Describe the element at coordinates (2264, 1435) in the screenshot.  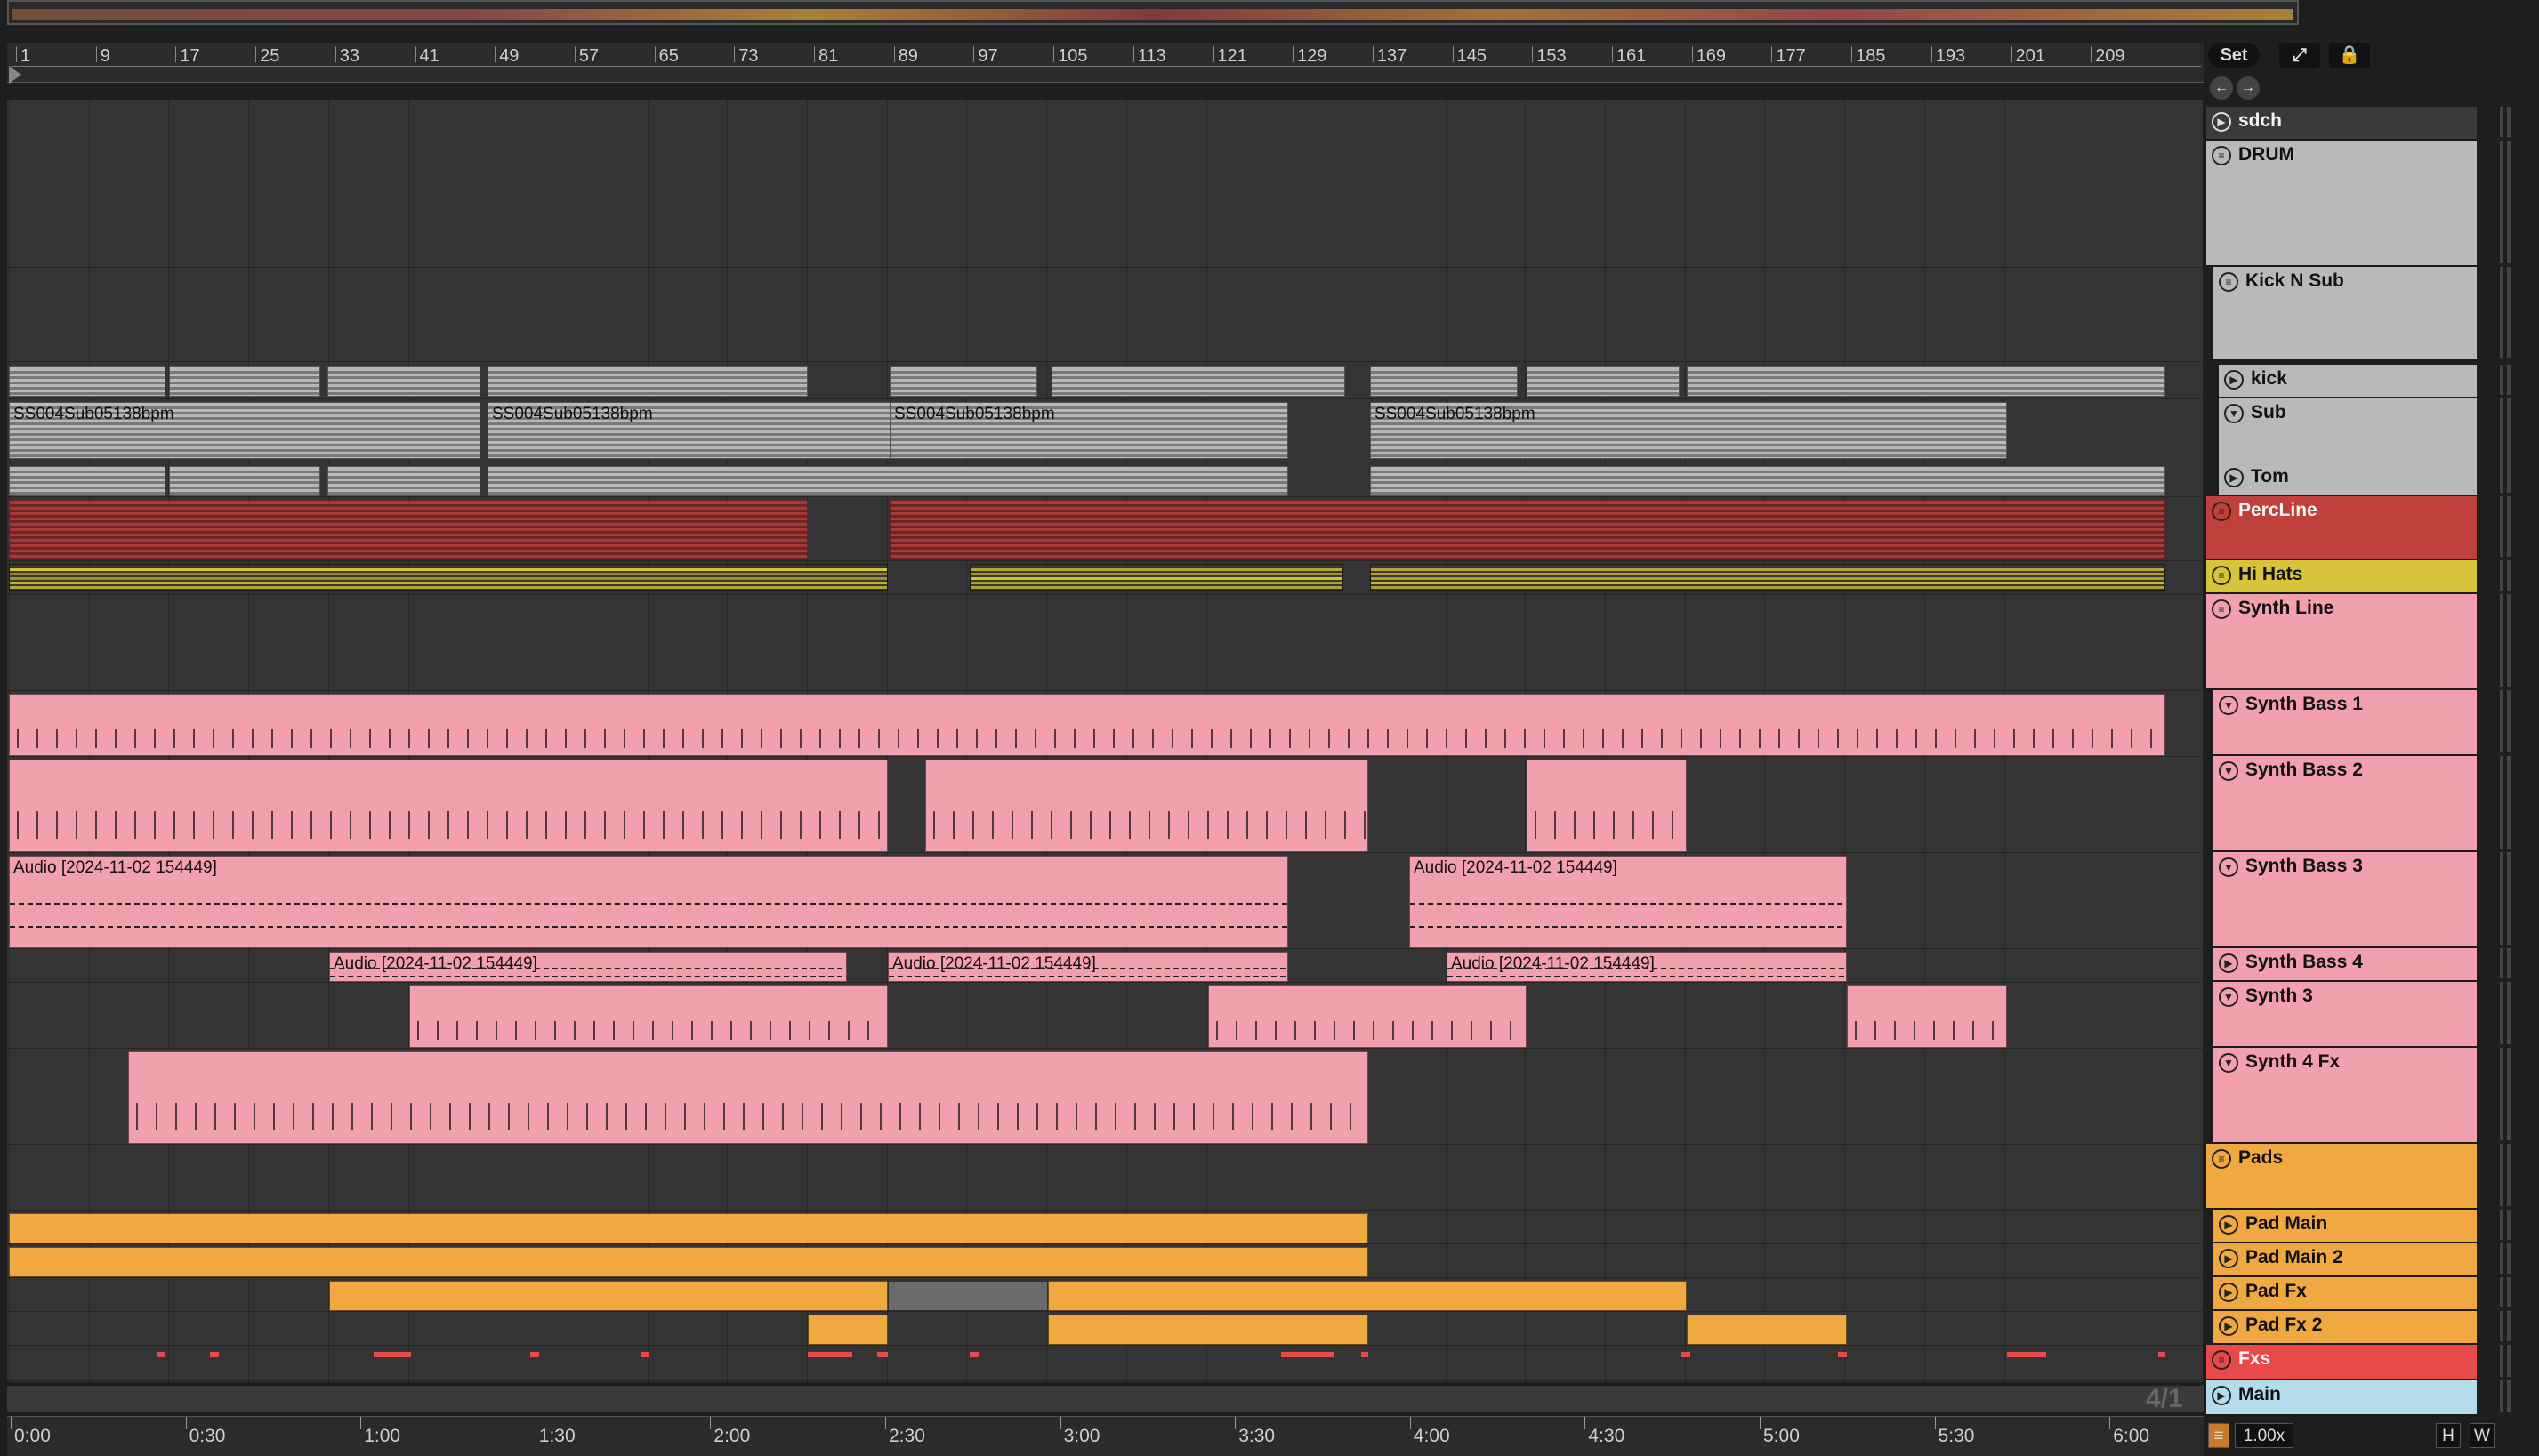
I see `zoom-value: 1.00x` at that location.